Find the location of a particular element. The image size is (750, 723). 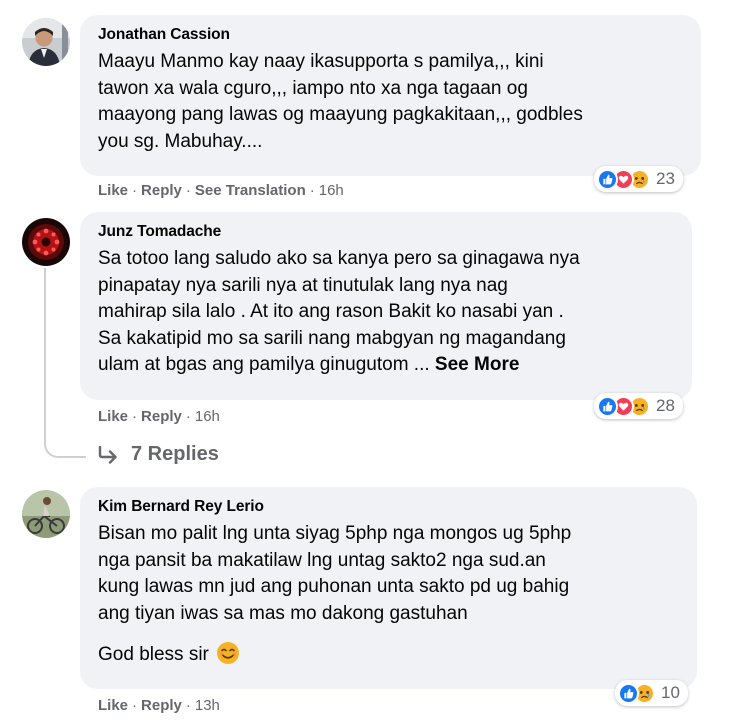

comment-actions: Like · Reply · 16h is located at coordinates (159, 416).